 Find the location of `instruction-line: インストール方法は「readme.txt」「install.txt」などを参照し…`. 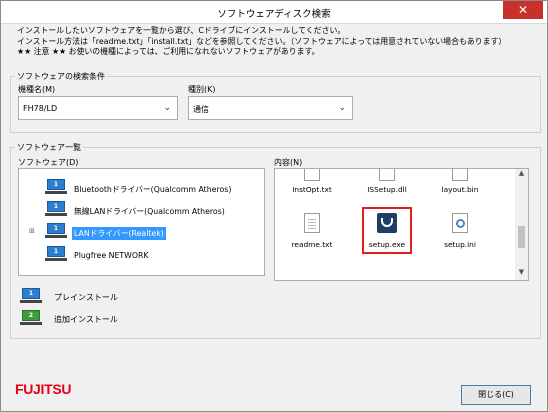

instruction-line: インストール方法は「readme.txt」「install.txt」などを参照し… is located at coordinates (262, 41).